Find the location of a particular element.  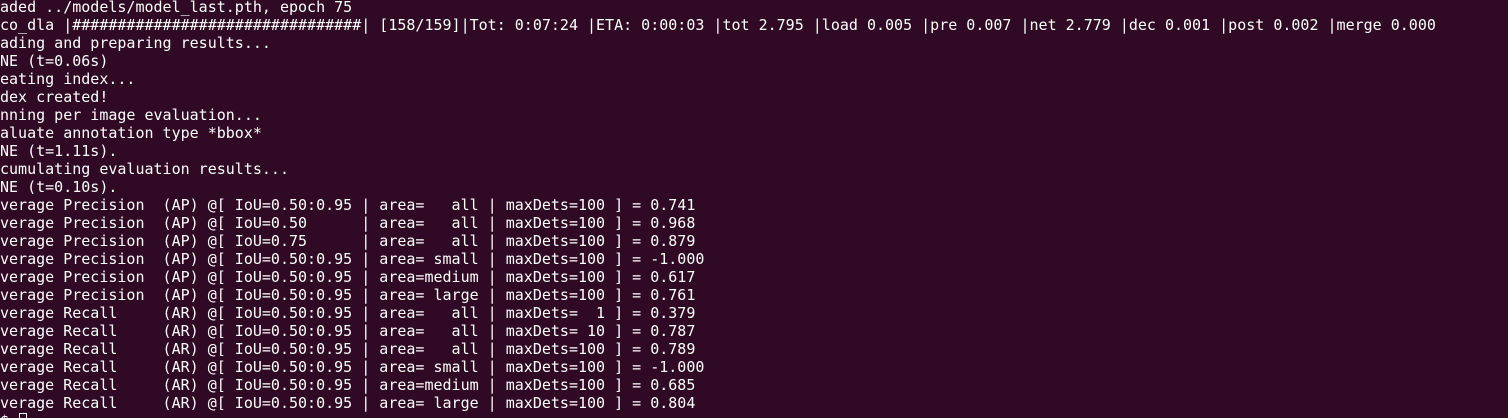

shell-prompt: $ is located at coordinates (754, 415).